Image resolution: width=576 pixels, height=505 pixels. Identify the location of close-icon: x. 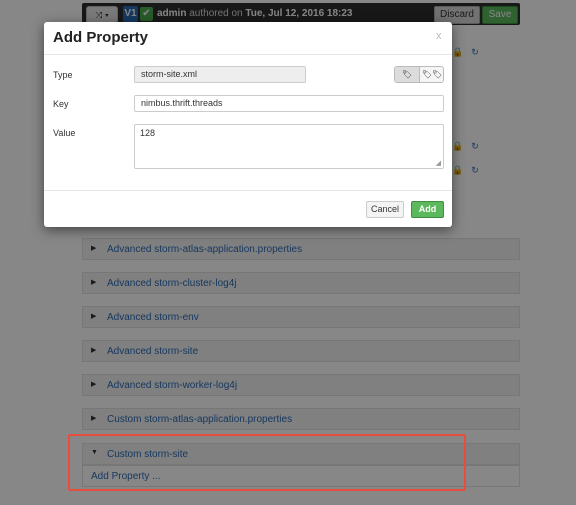
(439, 36).